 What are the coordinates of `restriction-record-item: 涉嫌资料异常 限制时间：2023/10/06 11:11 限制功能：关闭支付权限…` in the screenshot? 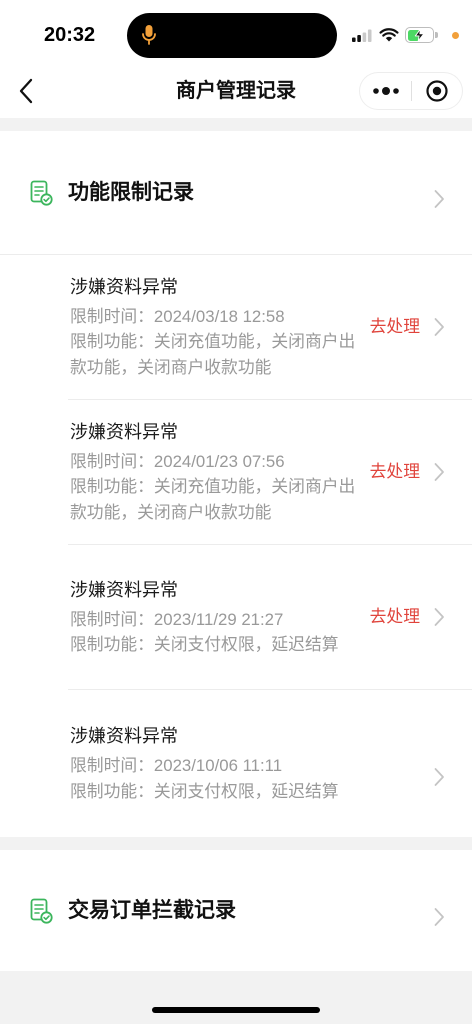 It's located at (270, 763).